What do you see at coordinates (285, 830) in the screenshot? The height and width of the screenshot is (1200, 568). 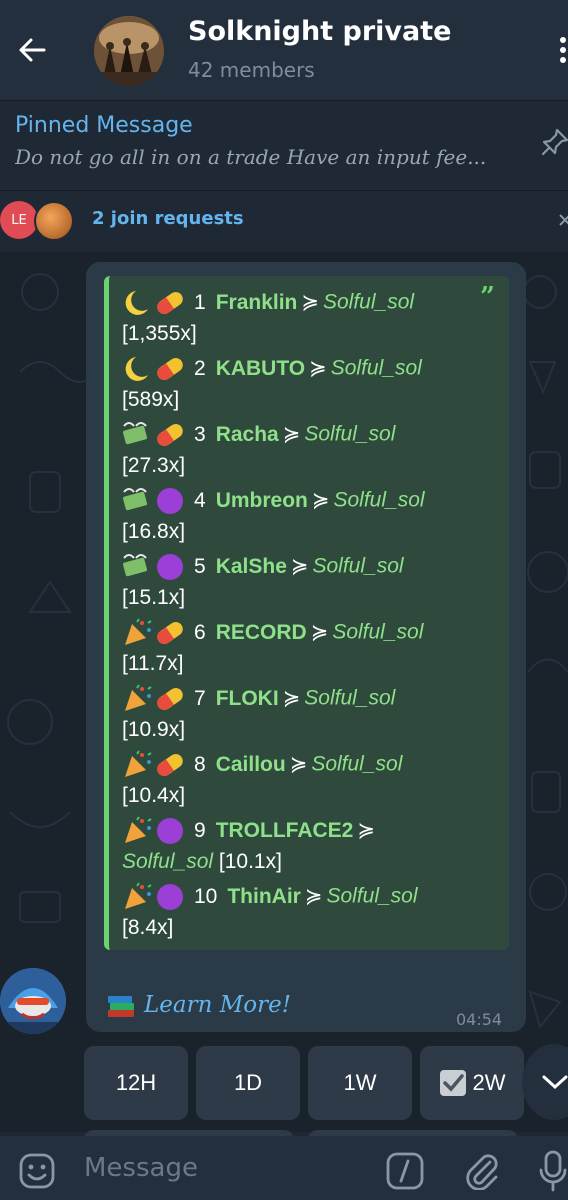 I see `entry-token: TROLLFACE2` at bounding box center [285, 830].